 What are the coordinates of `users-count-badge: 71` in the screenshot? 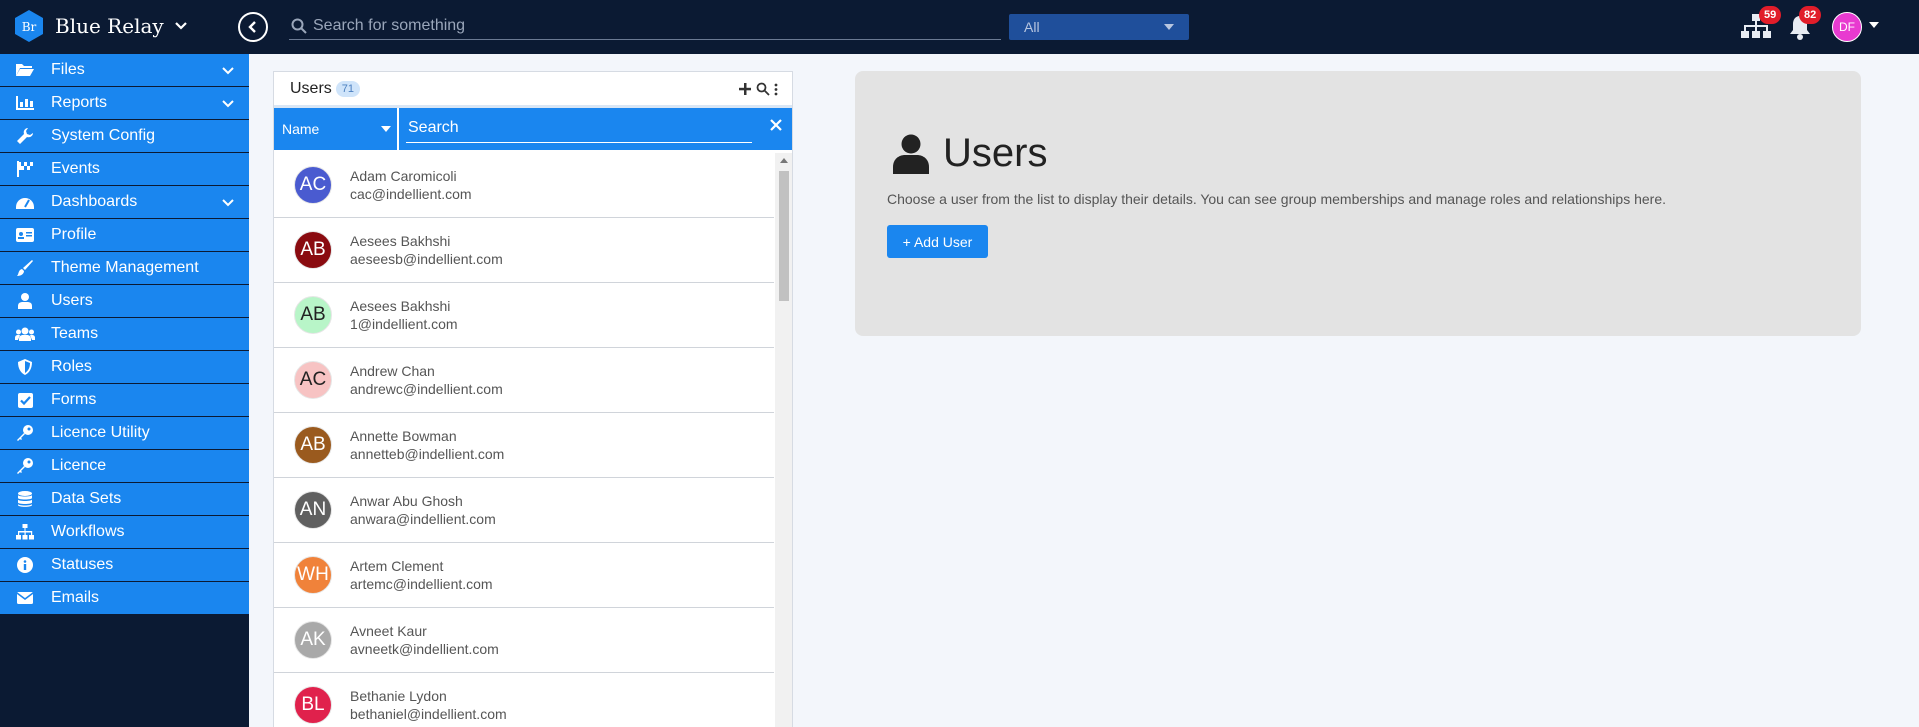 It's located at (348, 88).